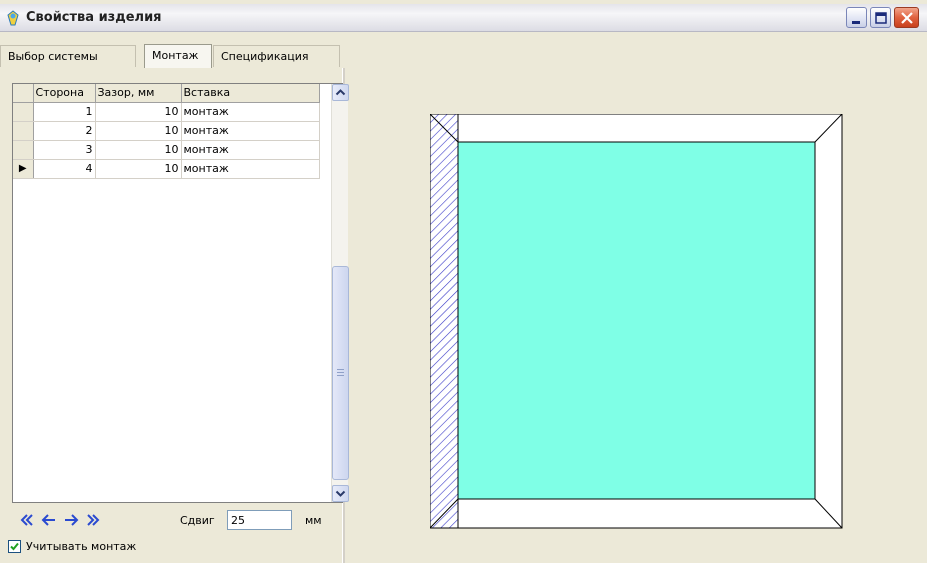 Image resolution: width=927 pixels, height=563 pixels. I want to click on tab-system-selection: Выбор системы, so click(68, 56).